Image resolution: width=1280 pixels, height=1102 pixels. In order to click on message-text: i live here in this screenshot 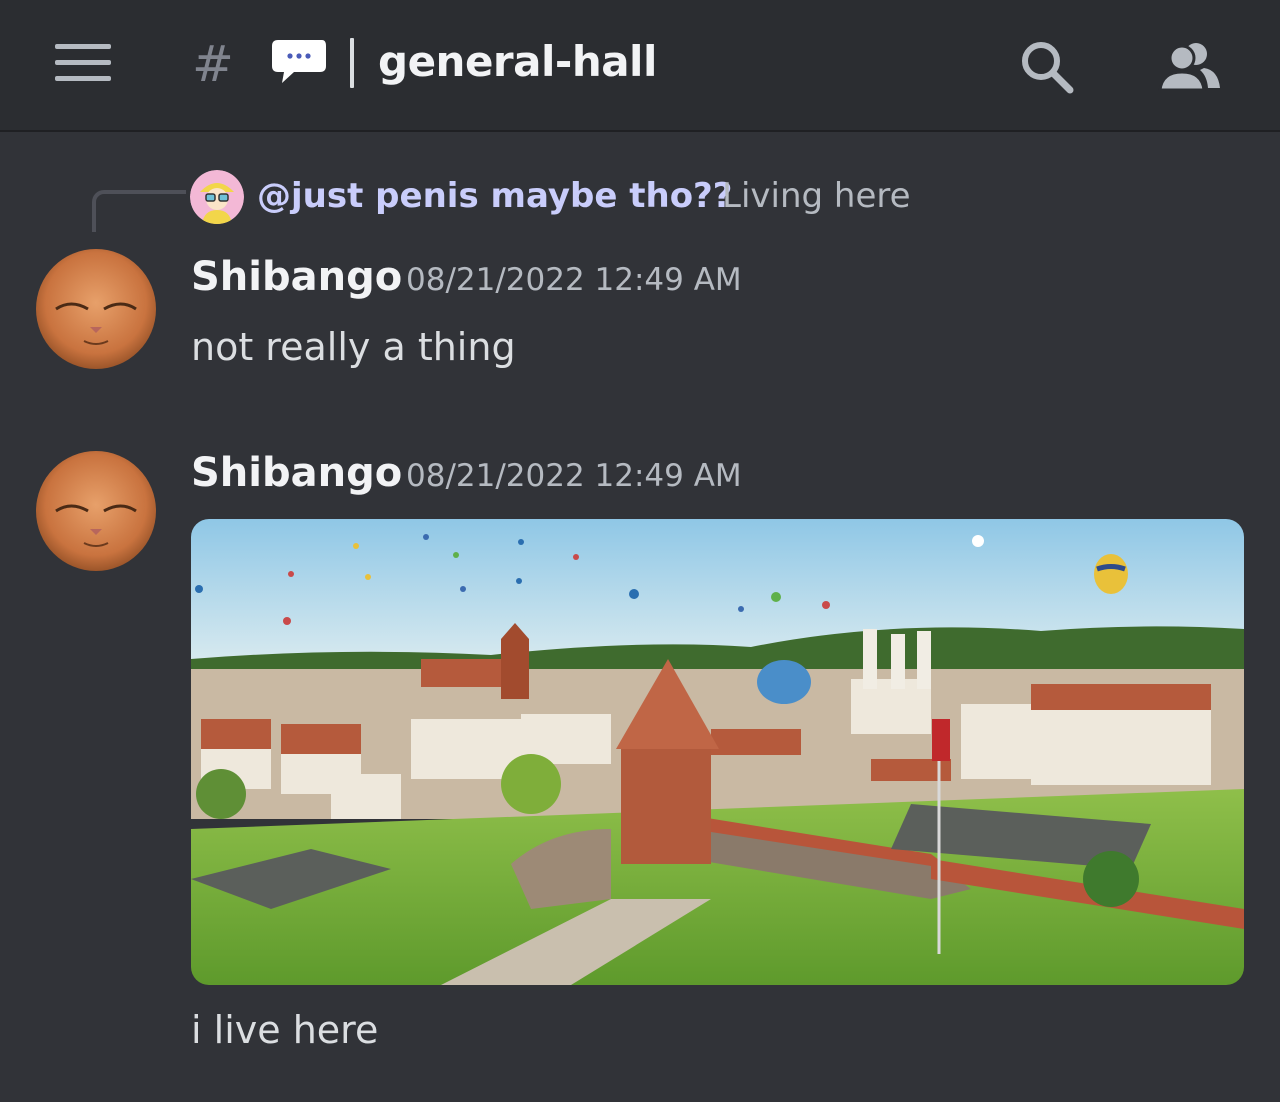, I will do `click(285, 1030)`.